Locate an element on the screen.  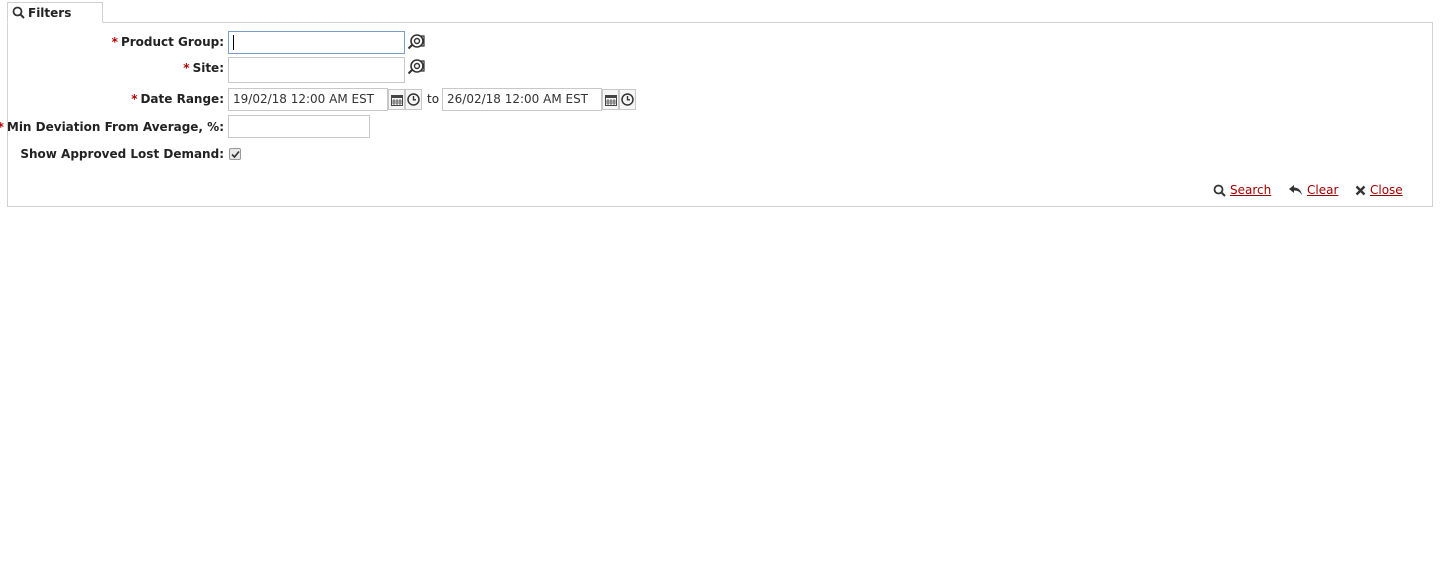
date-from-input: 19/02/18 12:00 AM EST is located at coordinates (308, 99).